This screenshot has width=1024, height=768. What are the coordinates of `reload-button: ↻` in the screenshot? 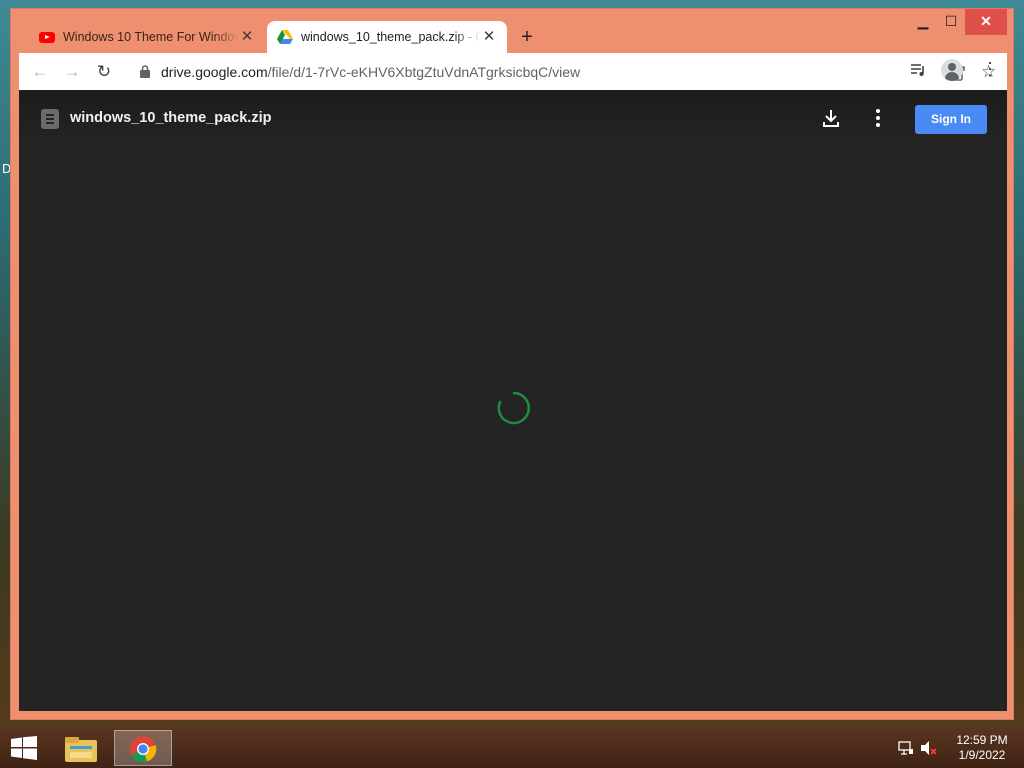 It's located at (104, 72).